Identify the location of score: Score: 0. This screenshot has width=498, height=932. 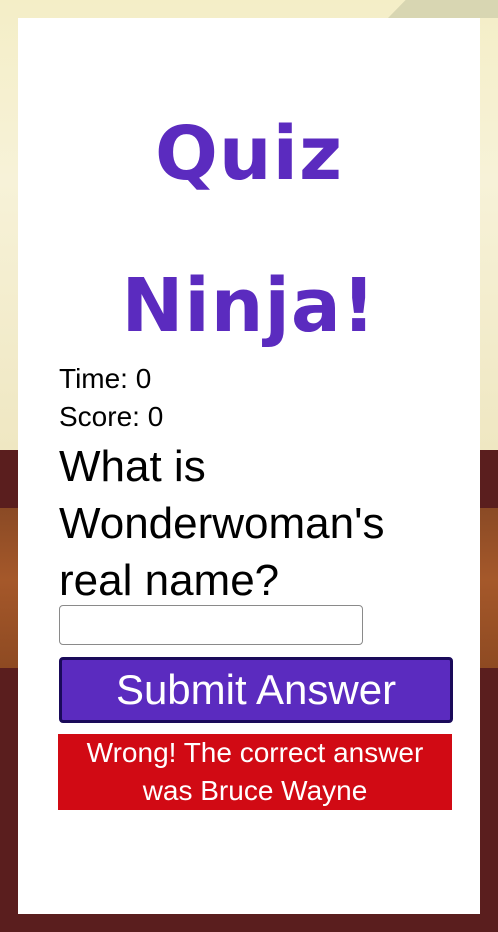
(111, 417).